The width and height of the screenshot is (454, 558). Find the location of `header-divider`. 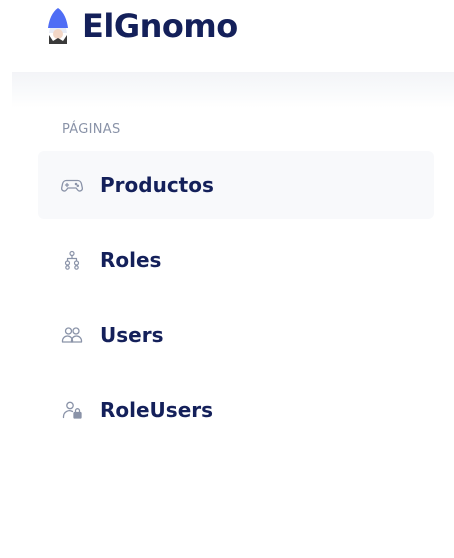

header-divider is located at coordinates (233, 90).